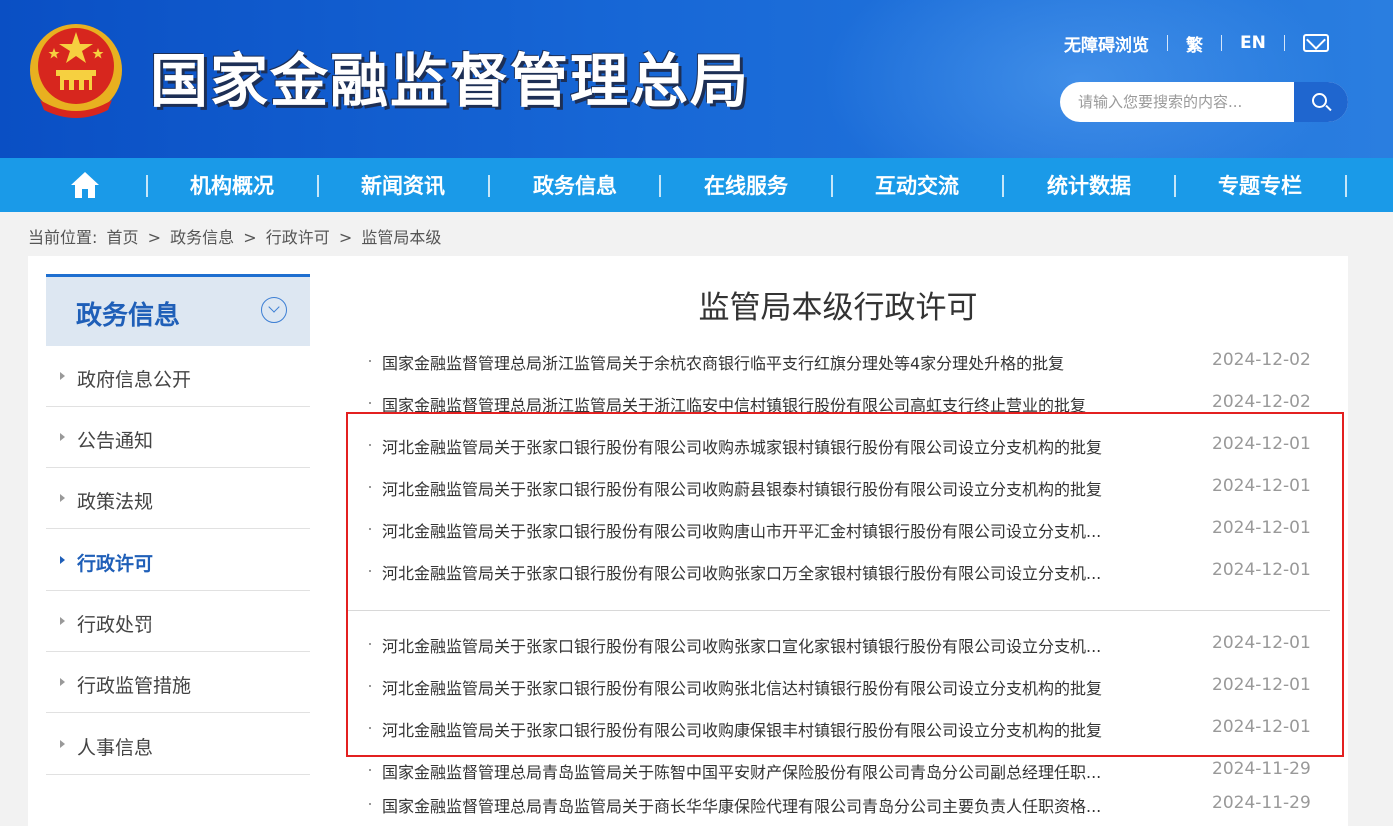 Image resolution: width=1393 pixels, height=826 pixels. I want to click on breadcrumb-government-info: 政务信息, so click(202, 237).